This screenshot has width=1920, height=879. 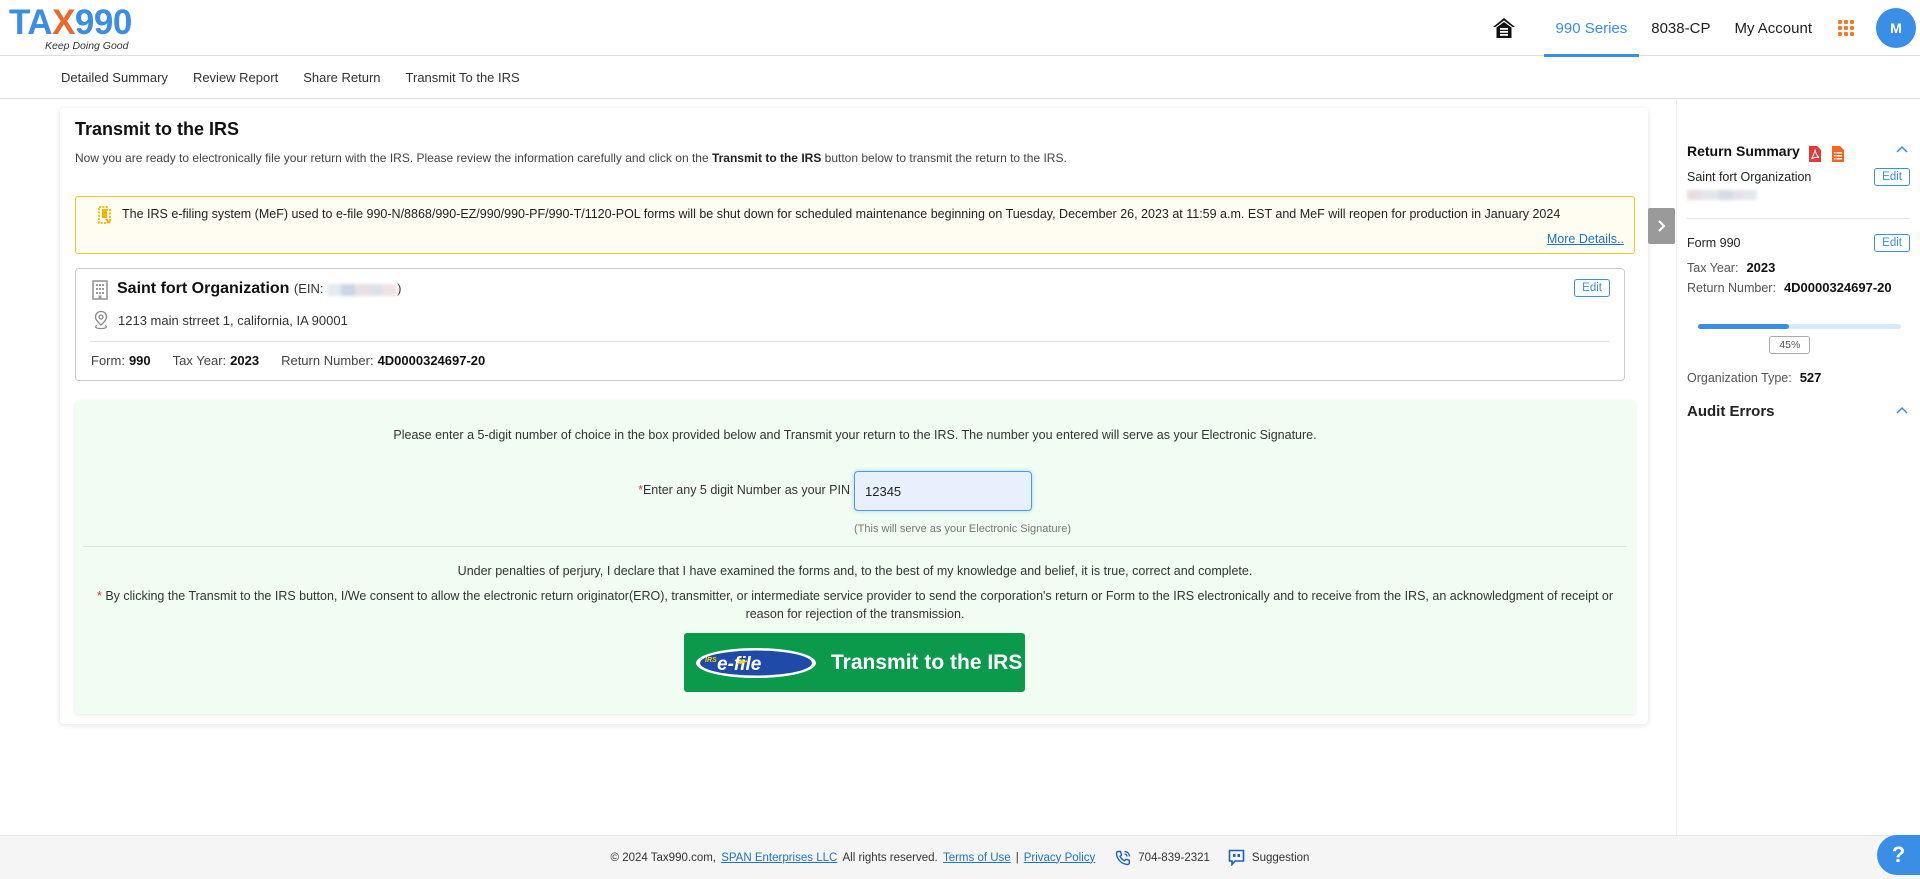 What do you see at coordinates (739, 664) in the screenshot?
I see `efile-logo-text: e-file` at bounding box center [739, 664].